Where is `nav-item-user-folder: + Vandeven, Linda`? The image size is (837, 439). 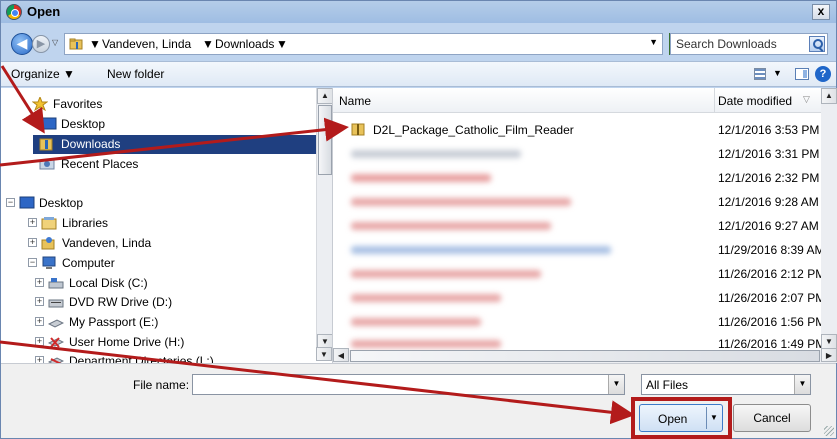
nav-item-user-folder: + Vandeven, Linda is located at coordinates (158, 243).